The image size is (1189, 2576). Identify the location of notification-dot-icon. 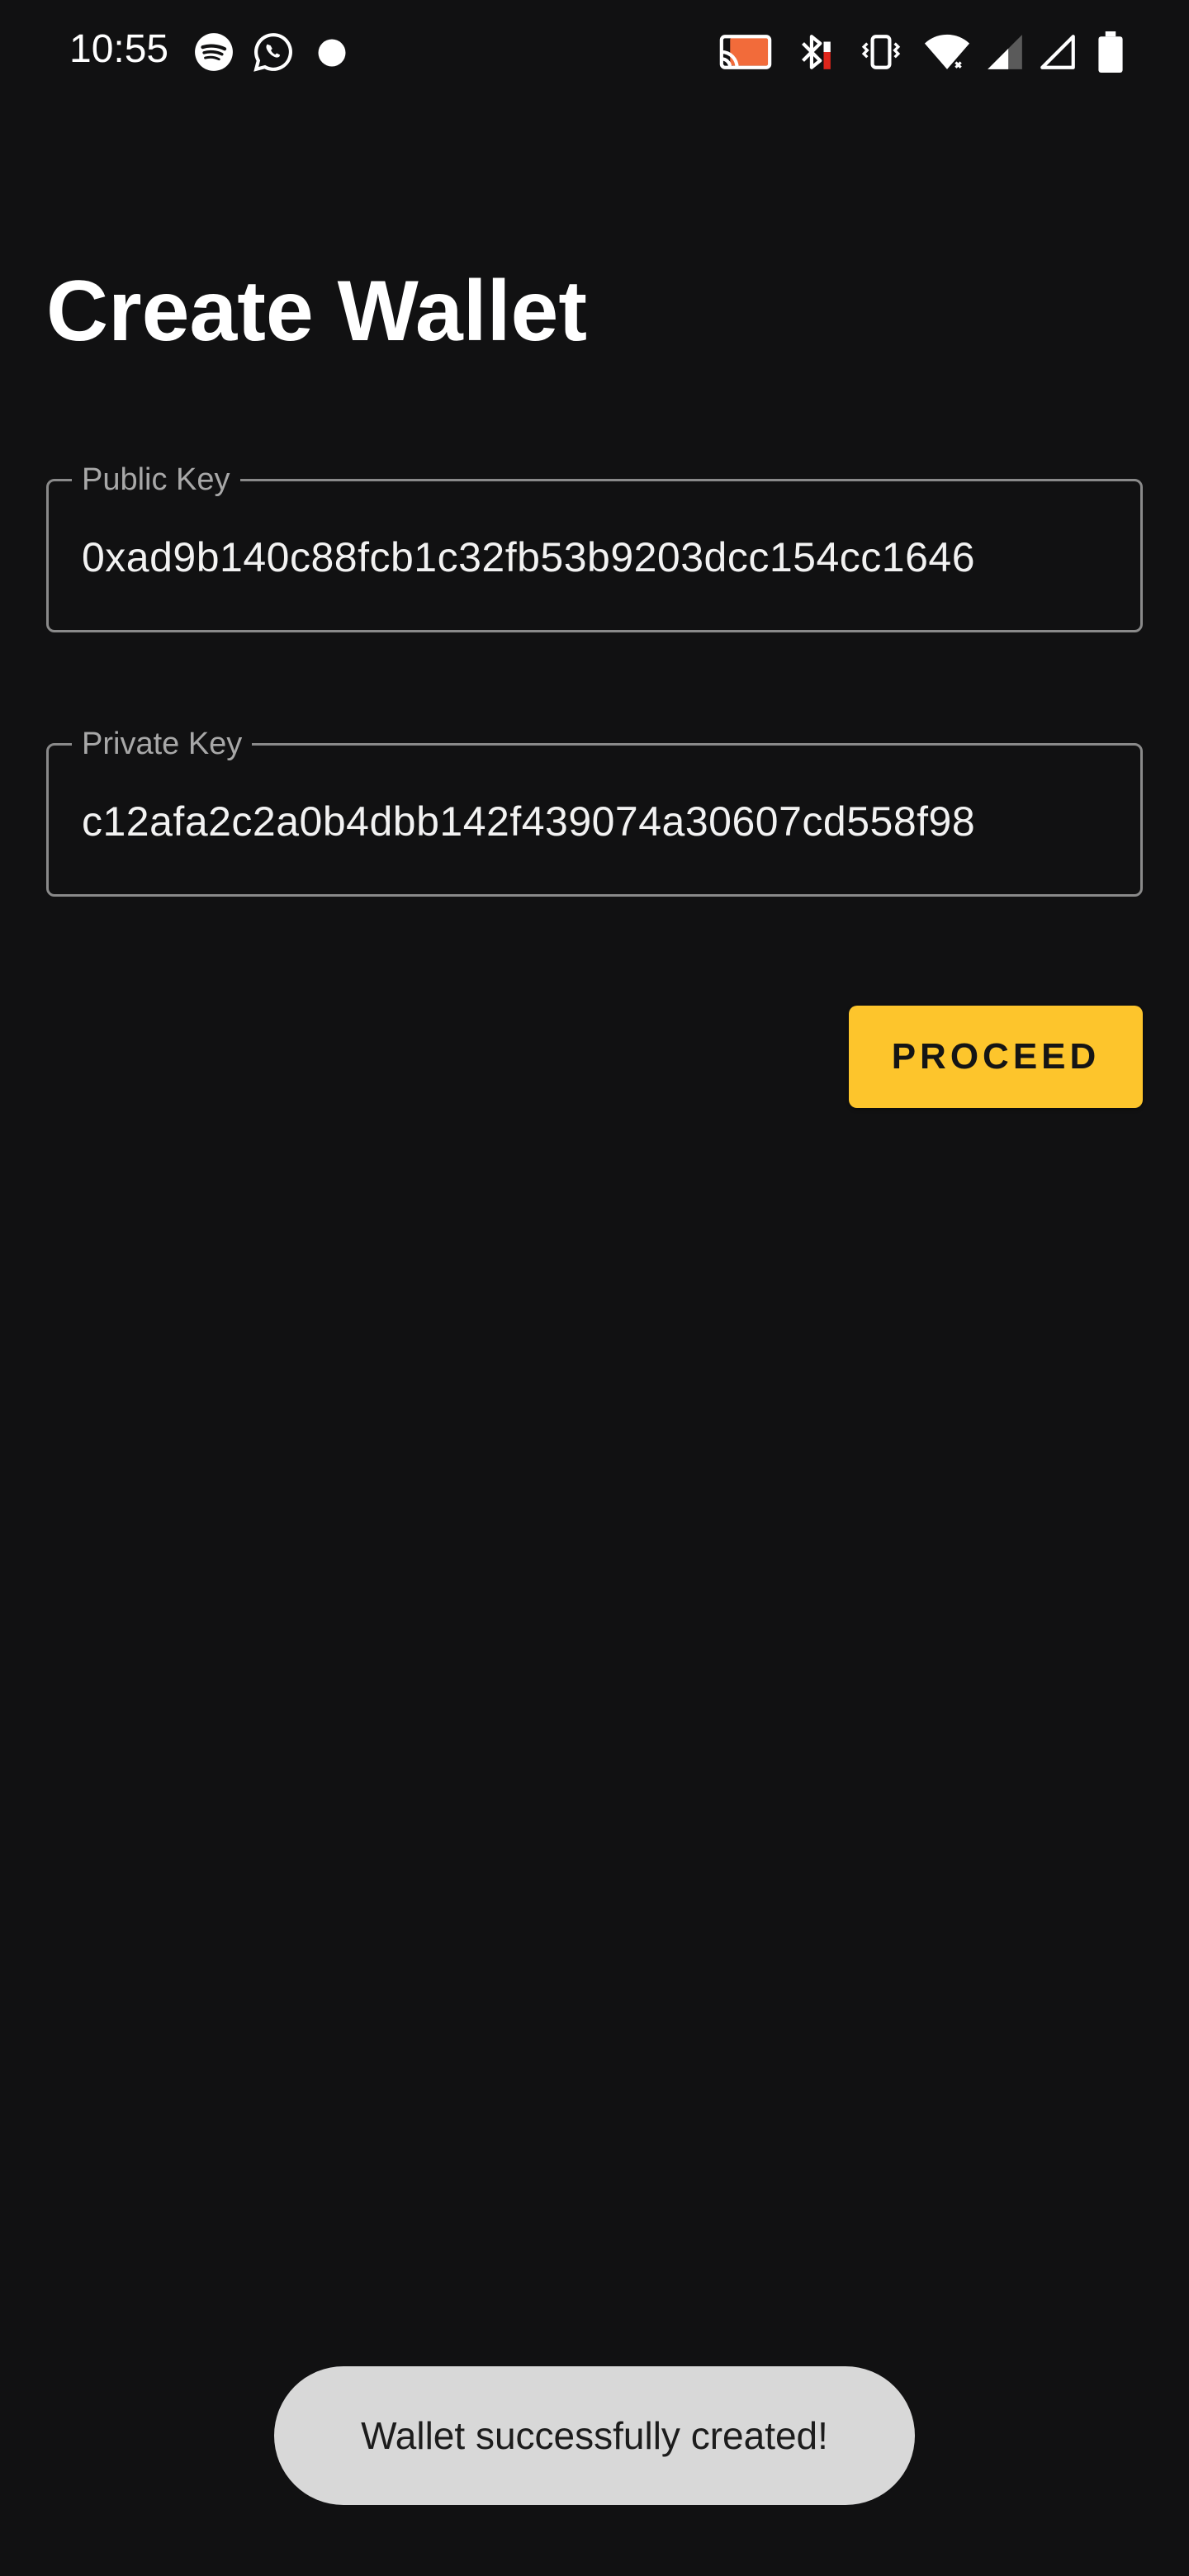
(332, 53).